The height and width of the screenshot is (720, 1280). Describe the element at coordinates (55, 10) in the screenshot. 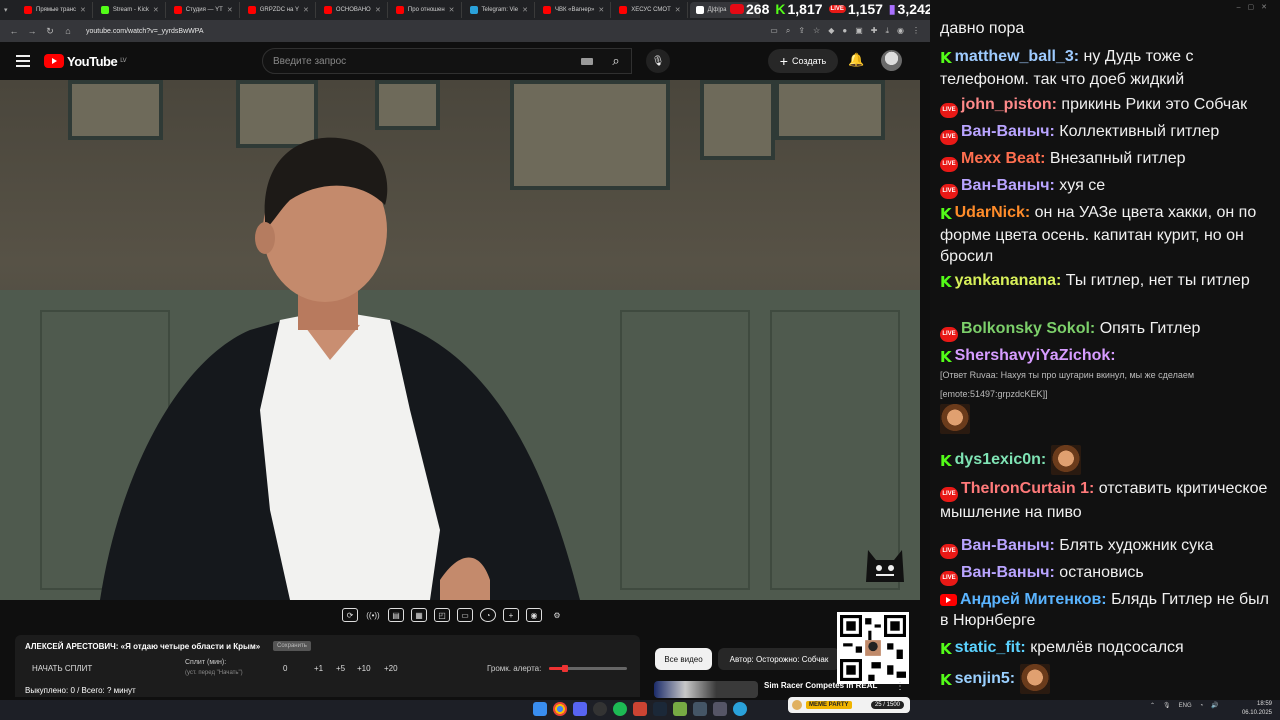

I see `browser-tab: Прямые транс ✕` at that location.